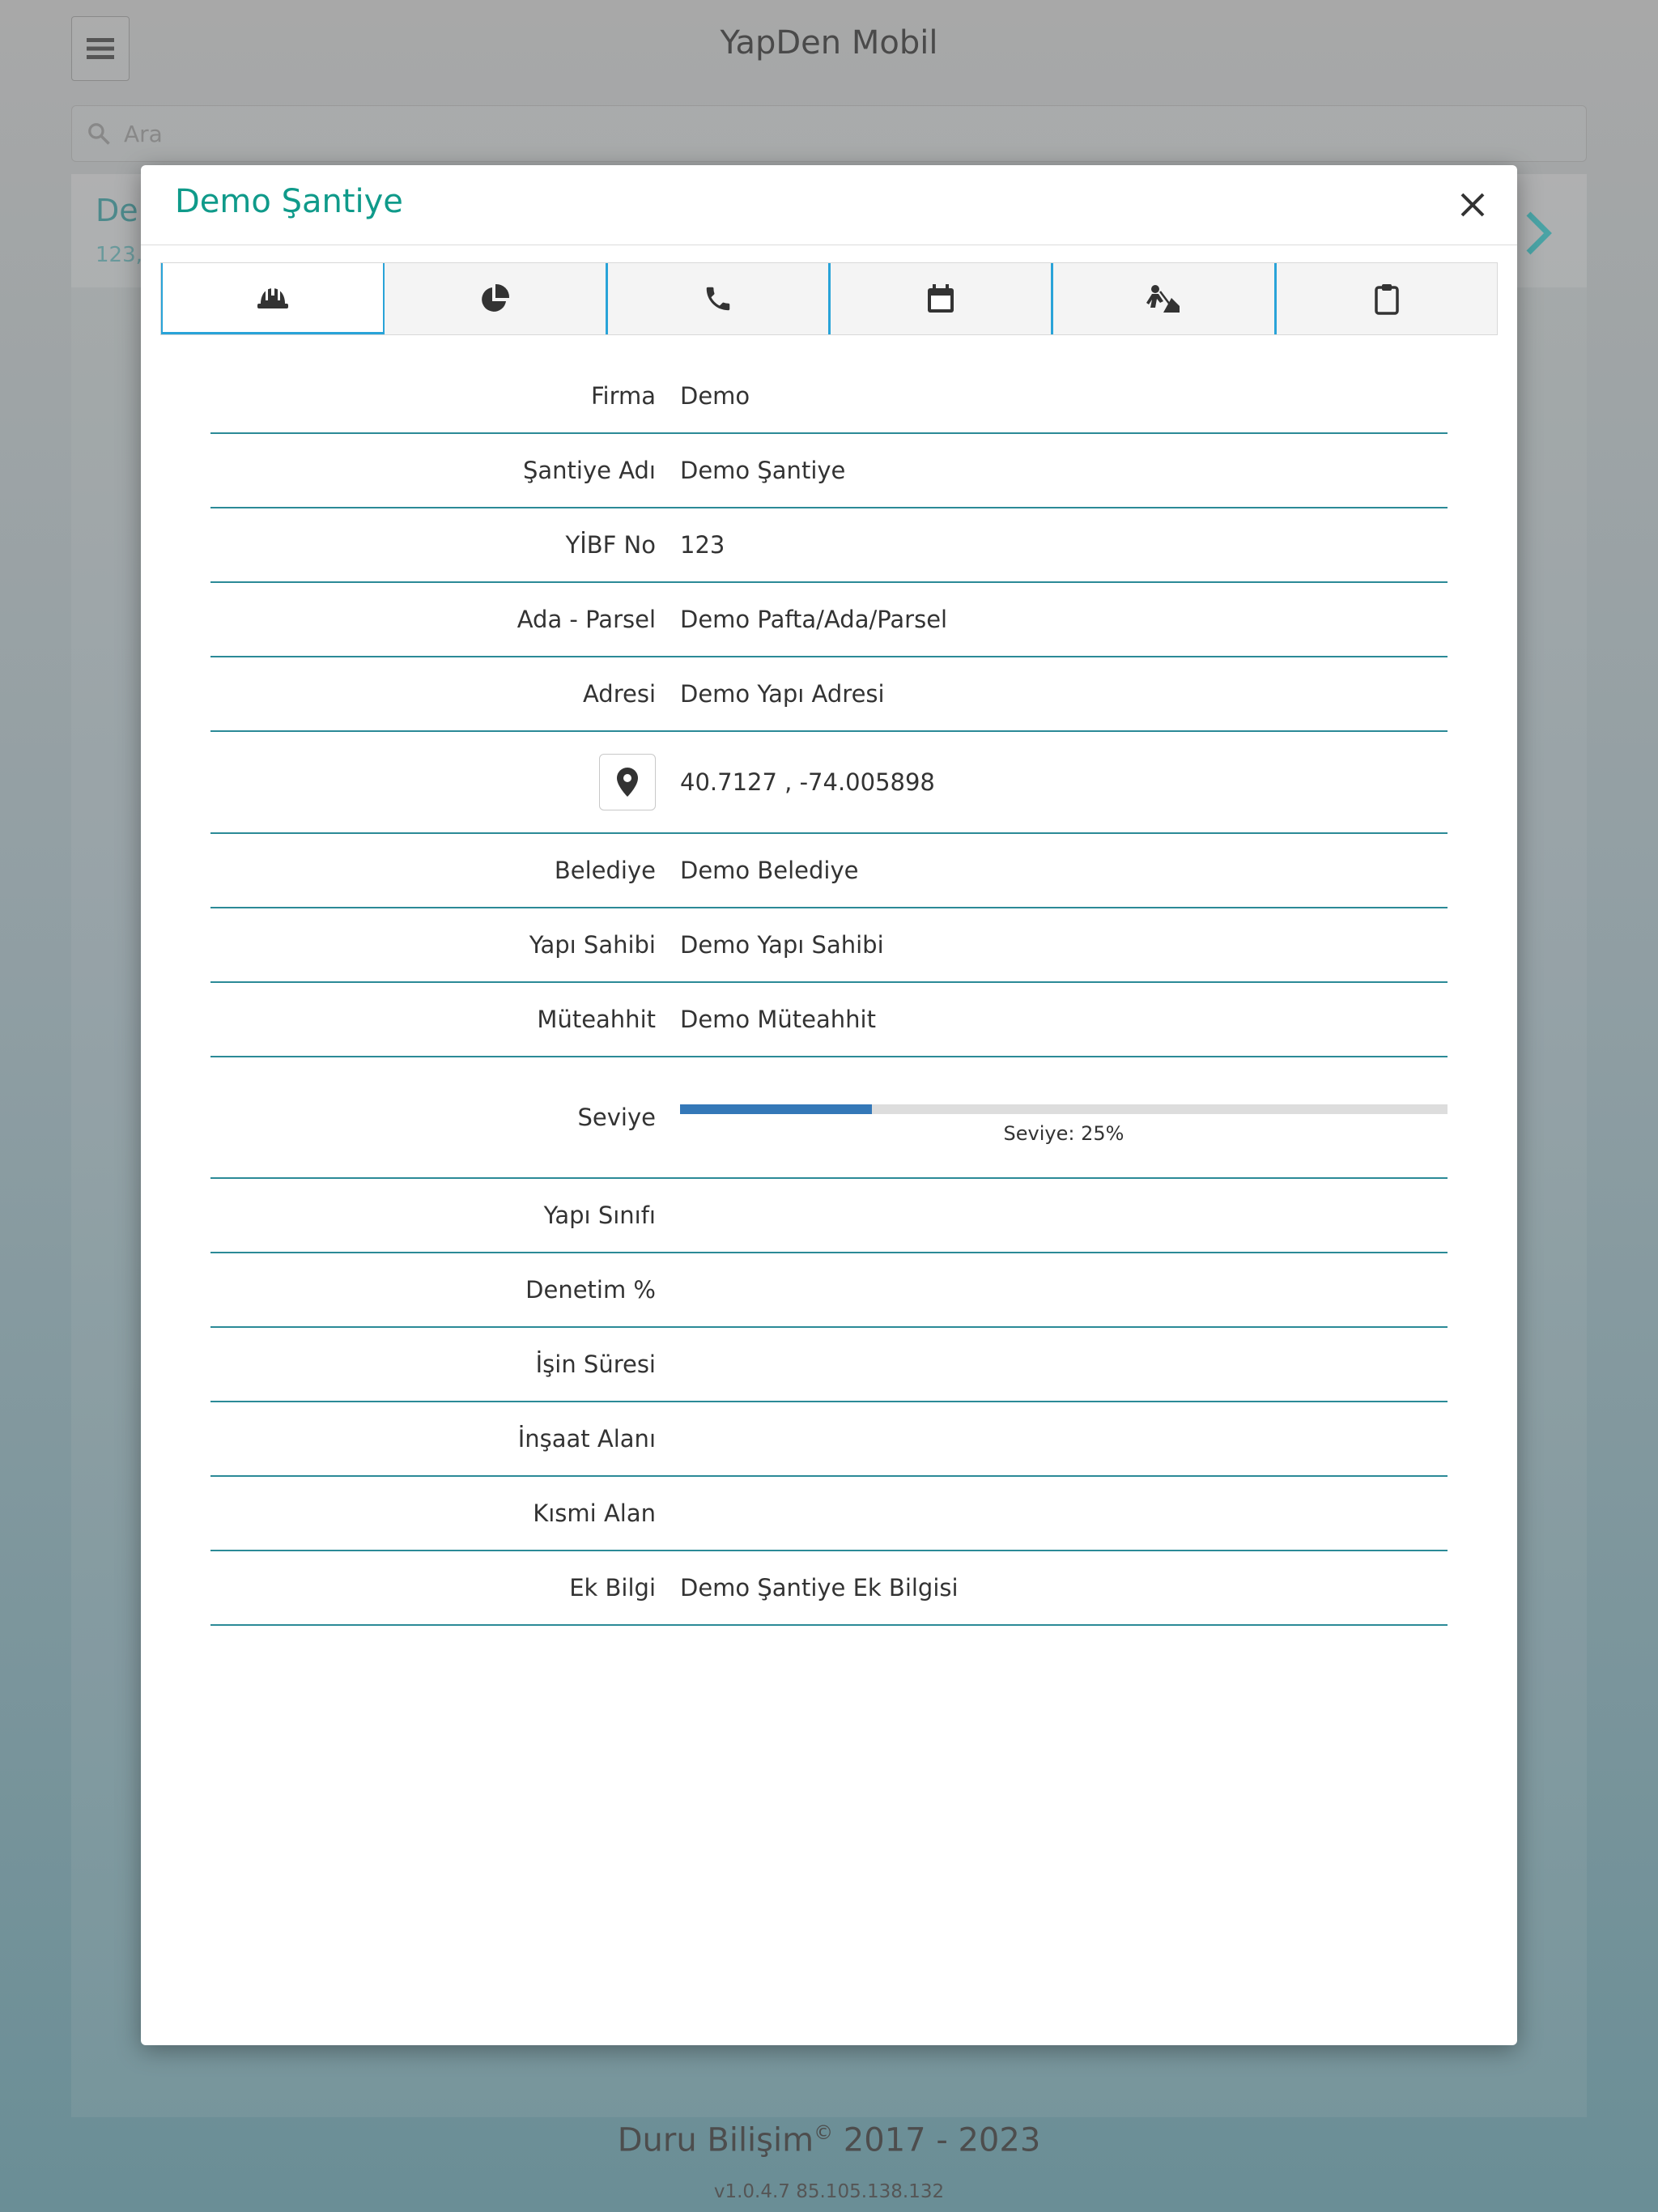 The height and width of the screenshot is (2212, 1658). I want to click on pie-chart-icon, so click(496, 297).